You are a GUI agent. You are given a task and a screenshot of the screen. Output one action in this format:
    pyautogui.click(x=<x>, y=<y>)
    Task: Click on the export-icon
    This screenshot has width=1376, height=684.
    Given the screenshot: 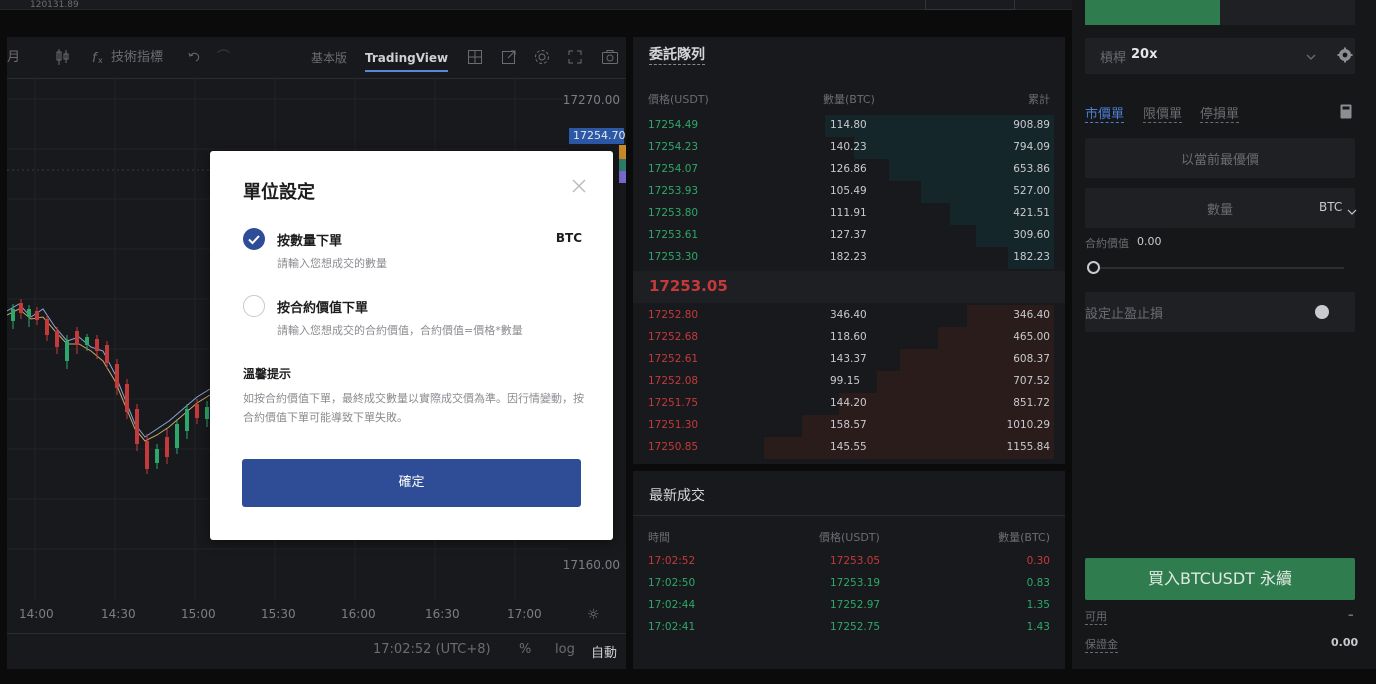 What is the action you would take?
    pyautogui.click(x=509, y=60)
    